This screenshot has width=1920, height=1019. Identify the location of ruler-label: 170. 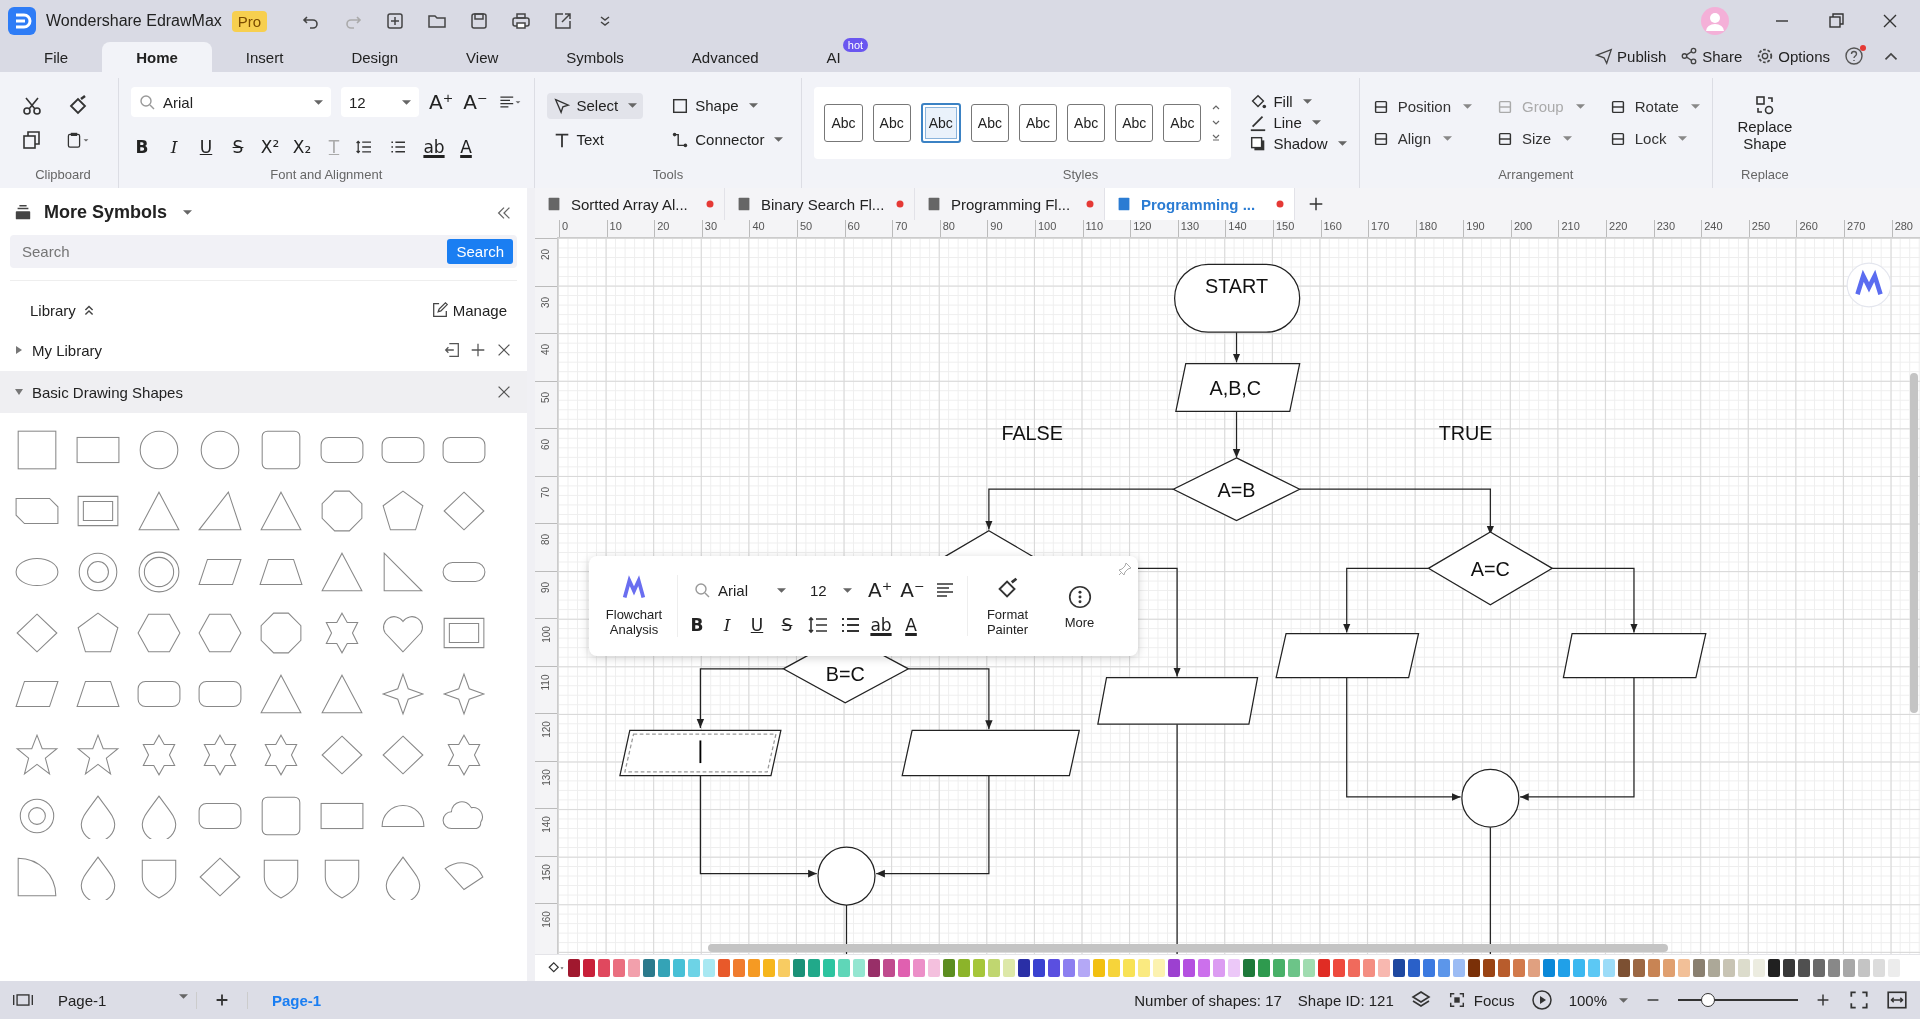
(1392, 228).